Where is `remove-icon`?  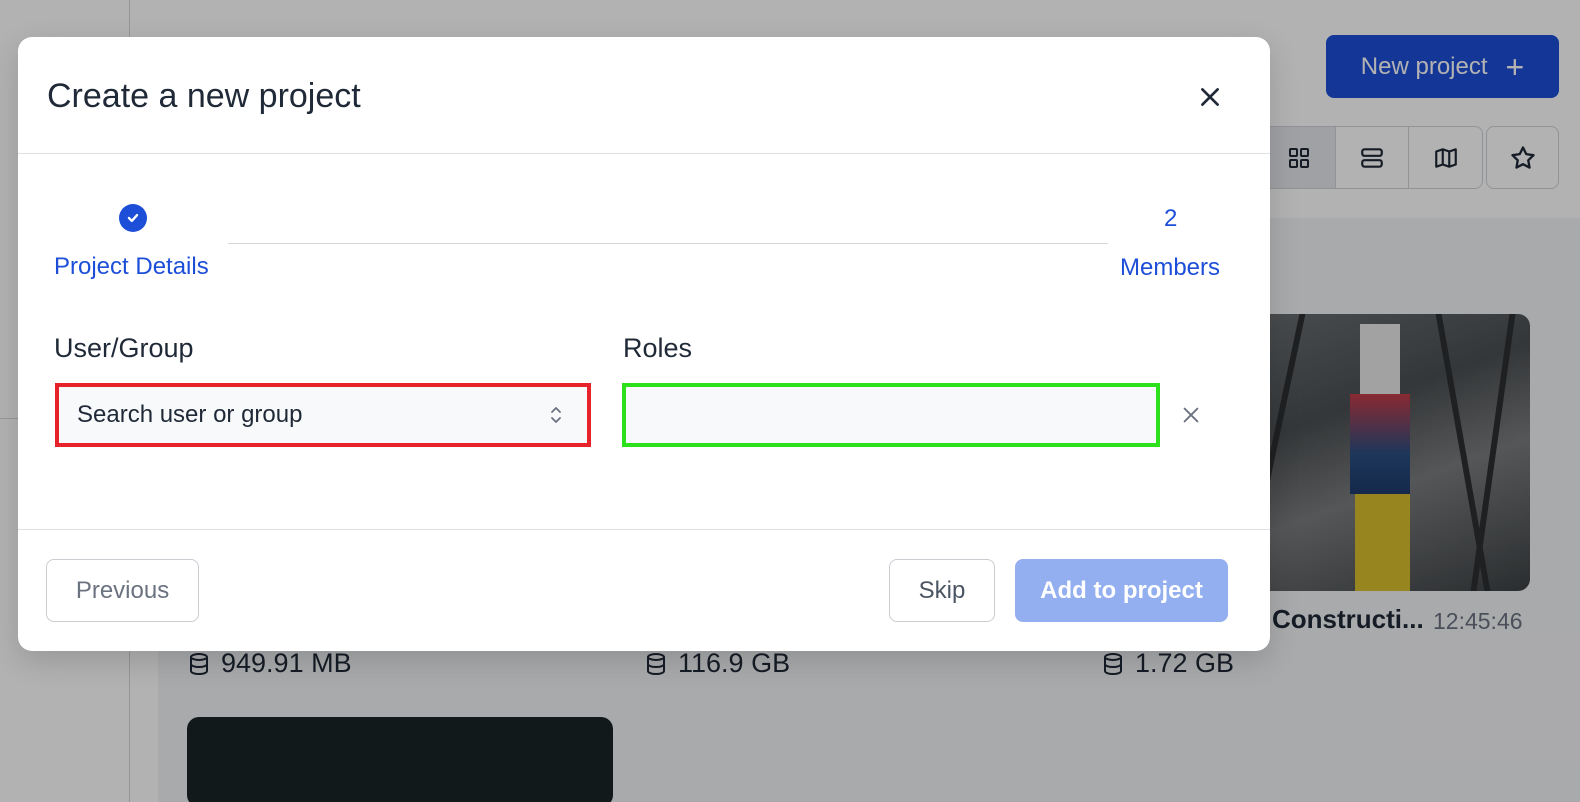 remove-icon is located at coordinates (1191, 415).